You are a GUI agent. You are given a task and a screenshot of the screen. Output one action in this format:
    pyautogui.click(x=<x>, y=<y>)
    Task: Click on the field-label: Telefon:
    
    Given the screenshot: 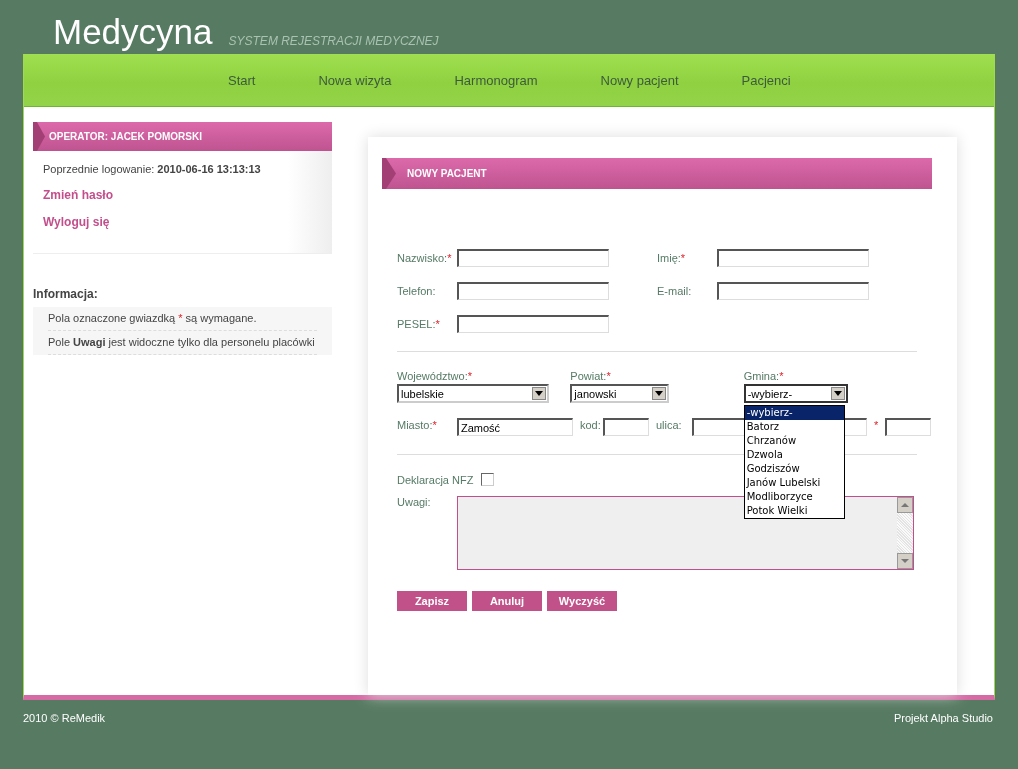 What is the action you would take?
    pyautogui.click(x=417, y=291)
    